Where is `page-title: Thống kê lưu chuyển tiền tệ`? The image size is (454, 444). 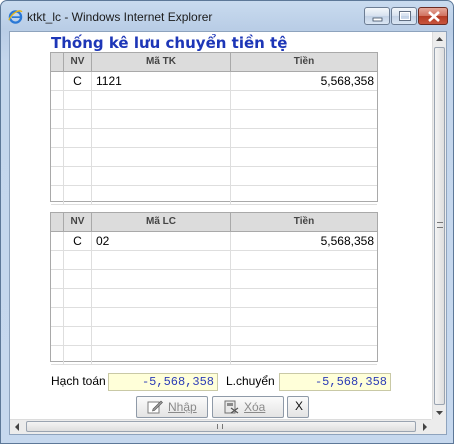
page-title: Thống kê lưu chuyển tiền tệ is located at coordinates (169, 43).